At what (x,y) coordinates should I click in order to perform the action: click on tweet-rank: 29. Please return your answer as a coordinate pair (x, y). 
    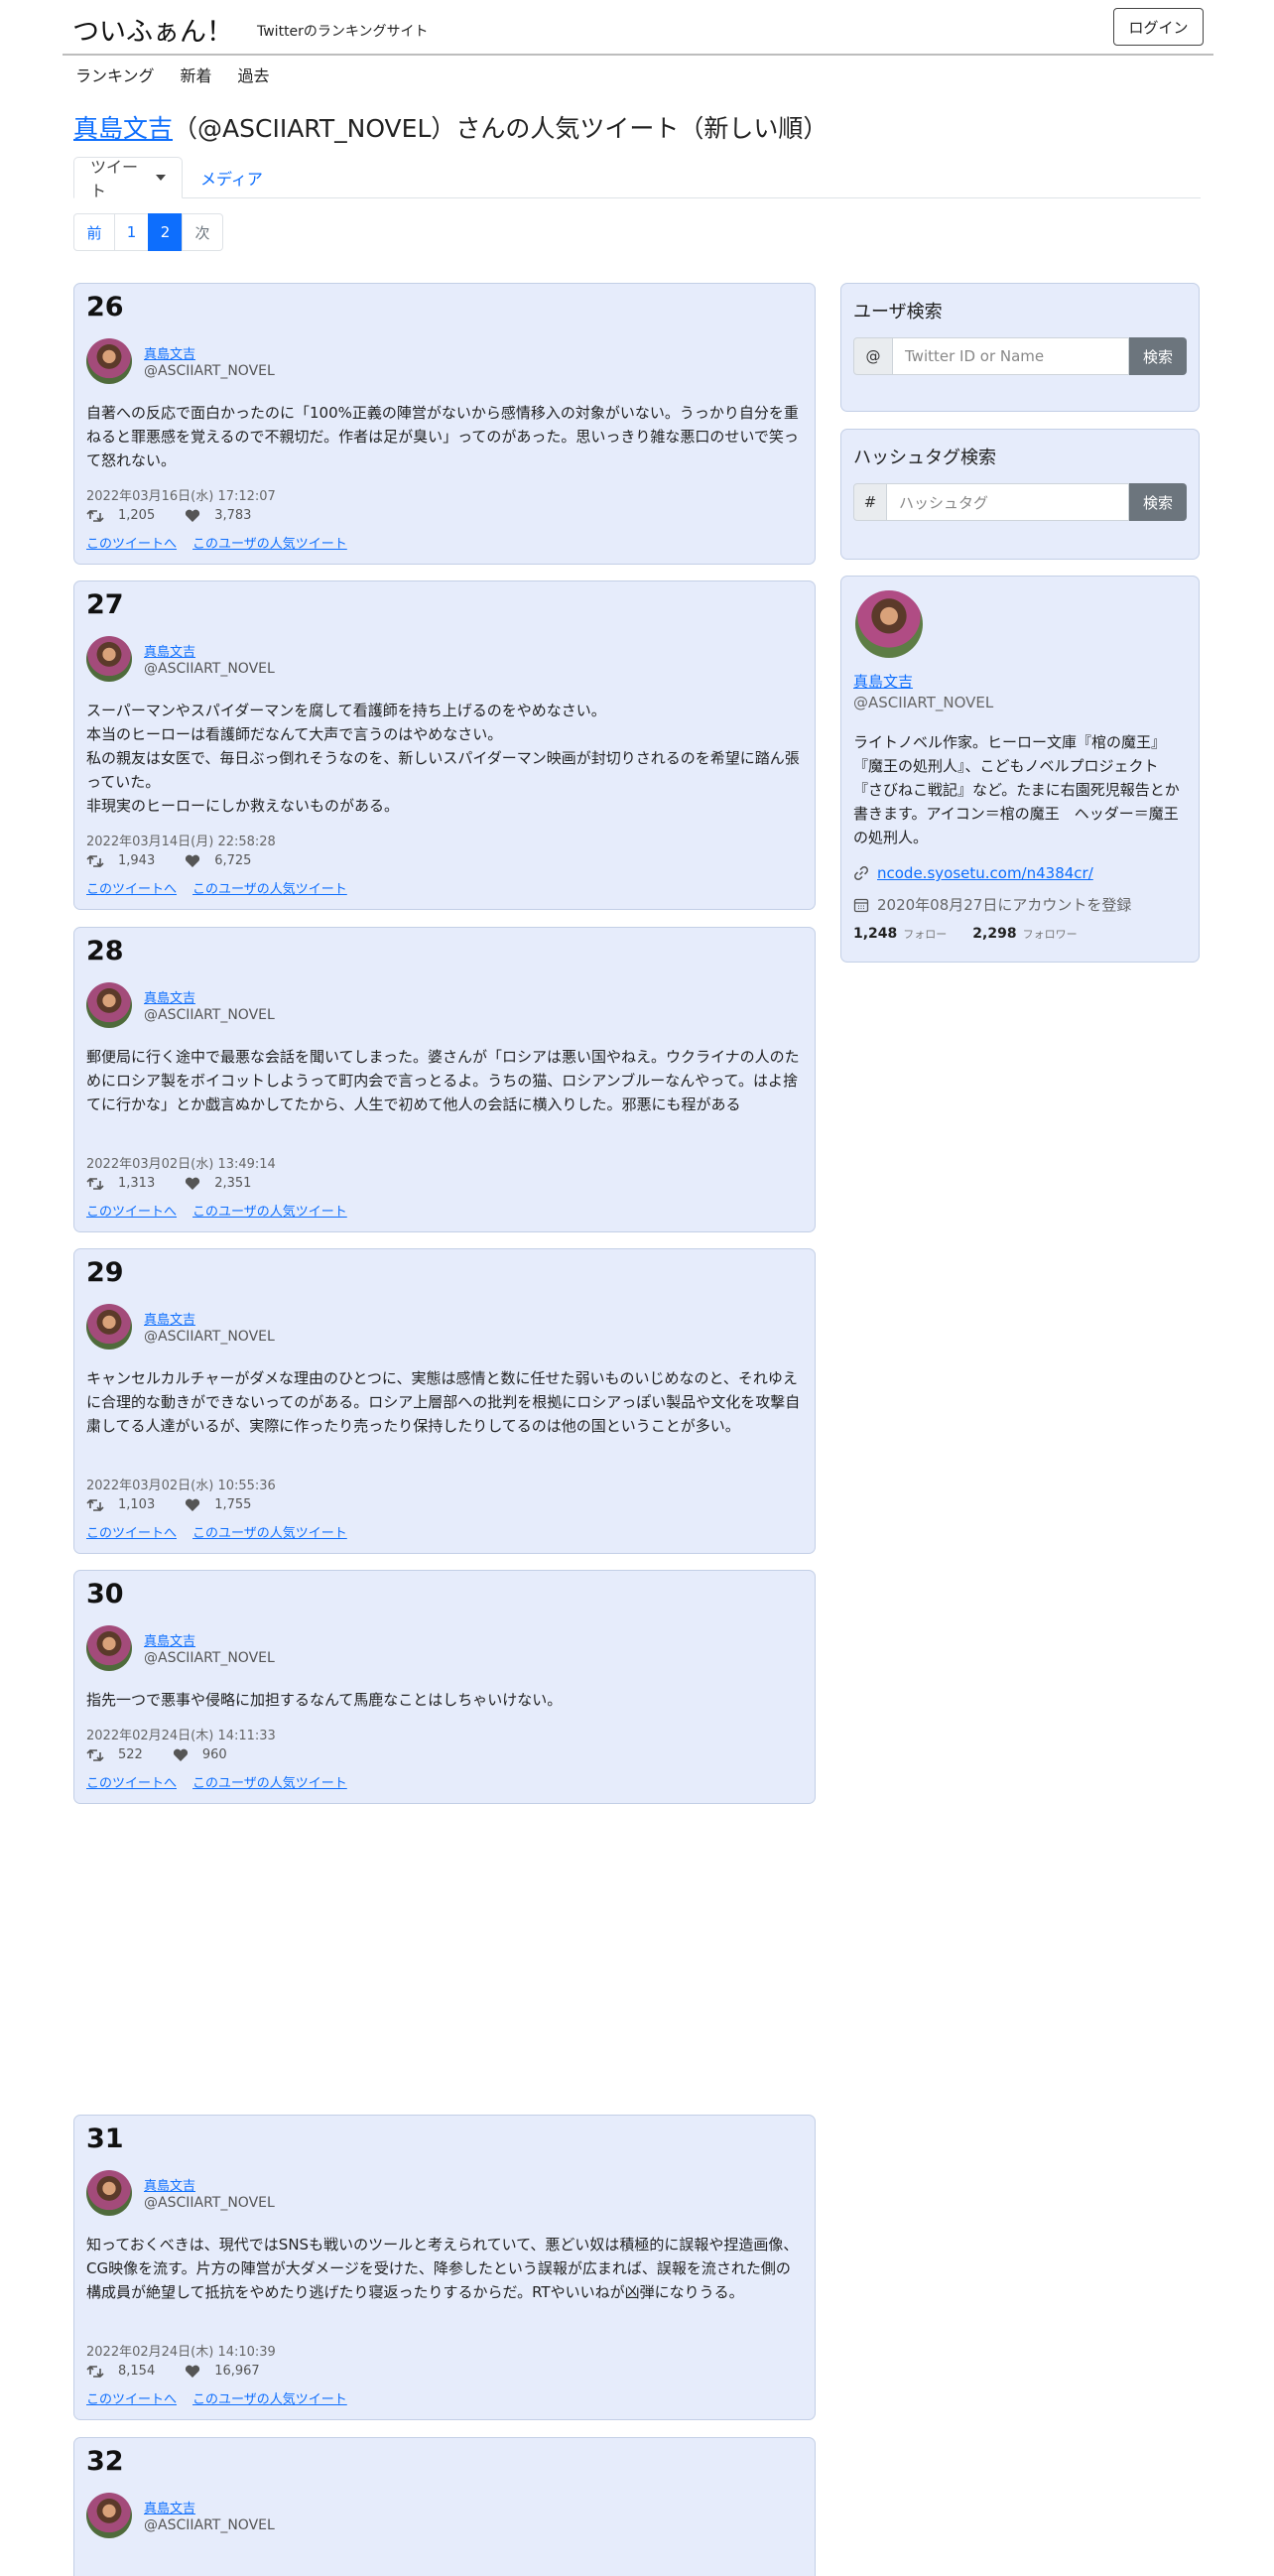
    Looking at the image, I should click on (105, 1273).